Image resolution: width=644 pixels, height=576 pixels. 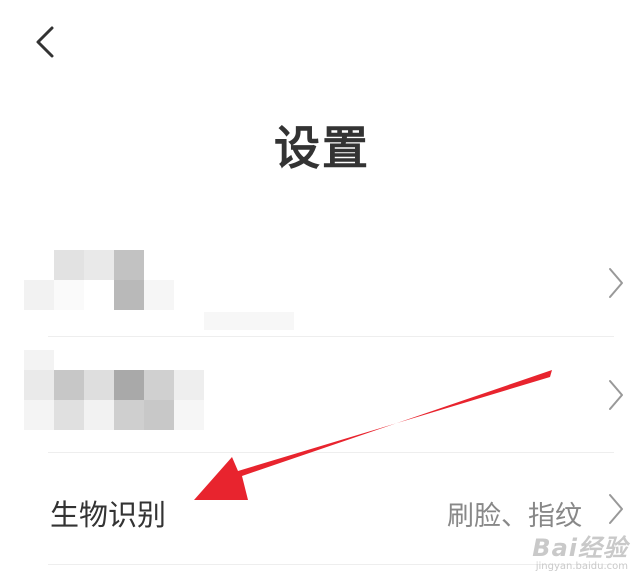 I want to click on watermark-url: jingyan.baidu.com, so click(x=581, y=566).